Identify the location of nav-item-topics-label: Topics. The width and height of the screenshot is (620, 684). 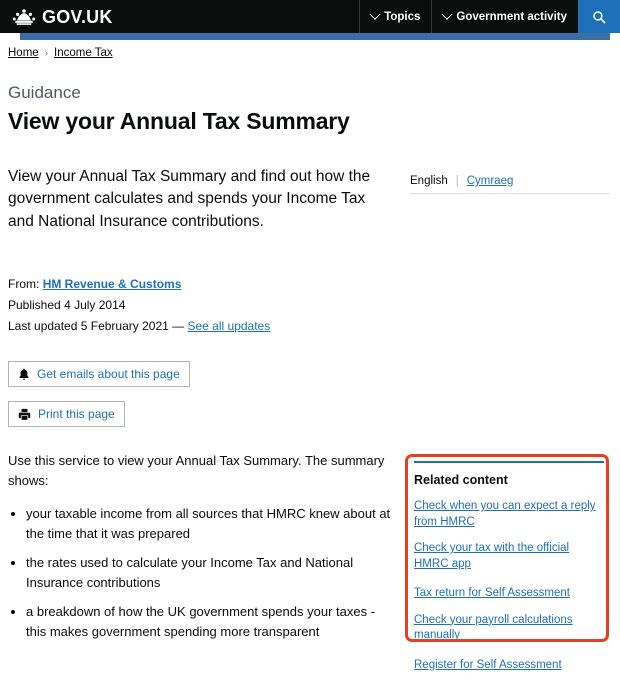
(402, 16).